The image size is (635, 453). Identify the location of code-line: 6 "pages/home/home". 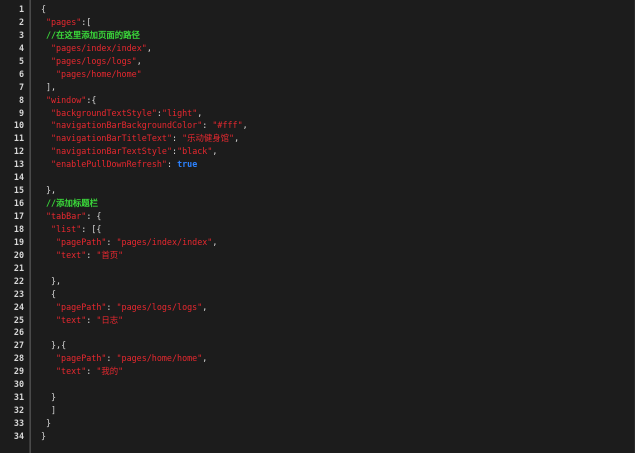
(317, 74).